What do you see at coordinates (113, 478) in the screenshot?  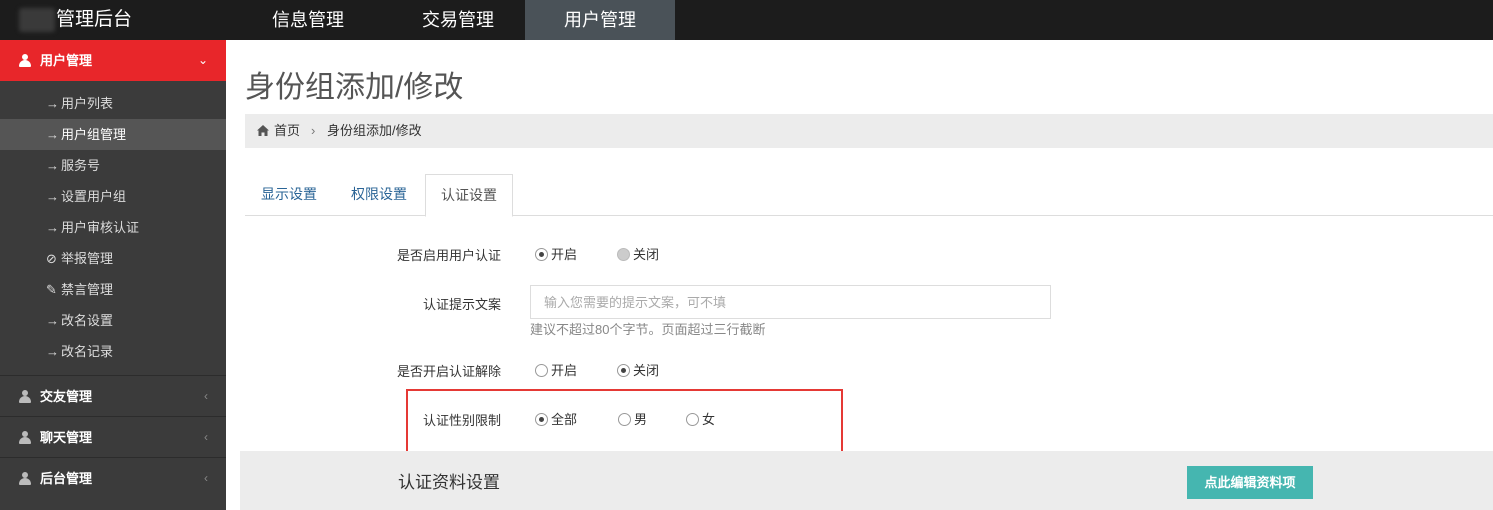 I see `sidebar-section-admin: 后台管理 ‹` at bounding box center [113, 478].